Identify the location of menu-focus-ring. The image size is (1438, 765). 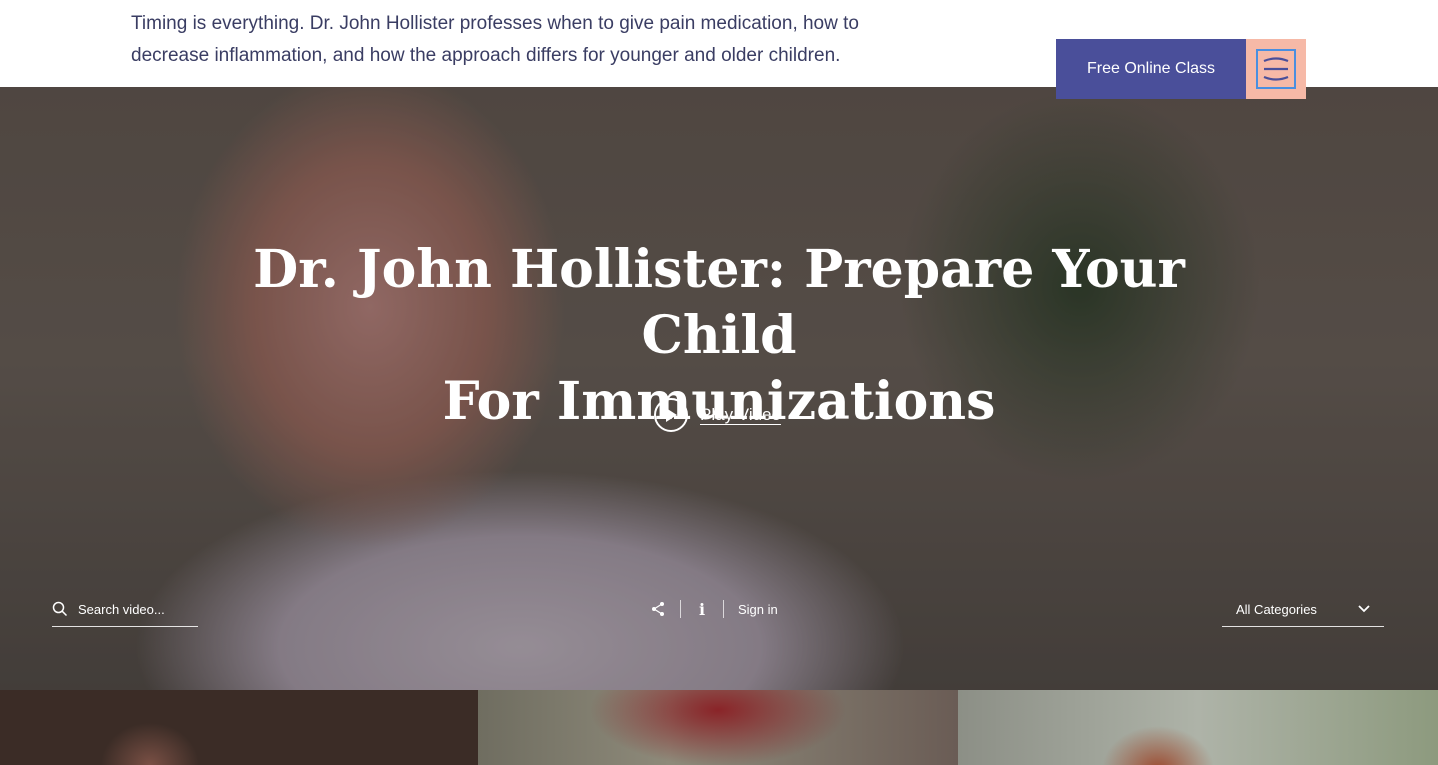
(1276, 69).